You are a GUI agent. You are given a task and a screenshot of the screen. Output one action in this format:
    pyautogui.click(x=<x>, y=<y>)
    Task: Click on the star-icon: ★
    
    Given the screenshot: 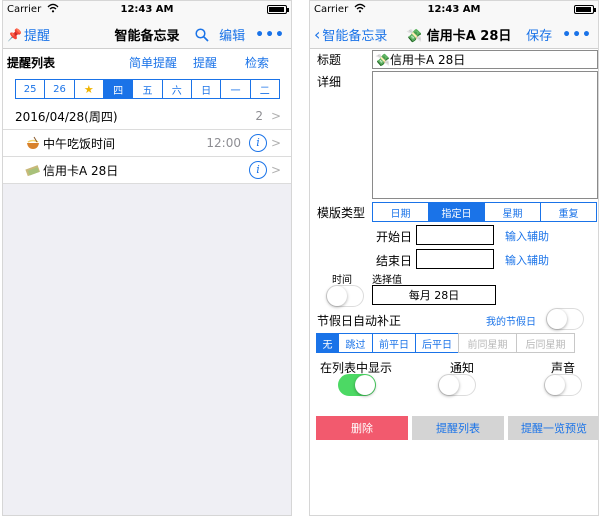 What is the action you would take?
    pyautogui.click(x=88, y=89)
    